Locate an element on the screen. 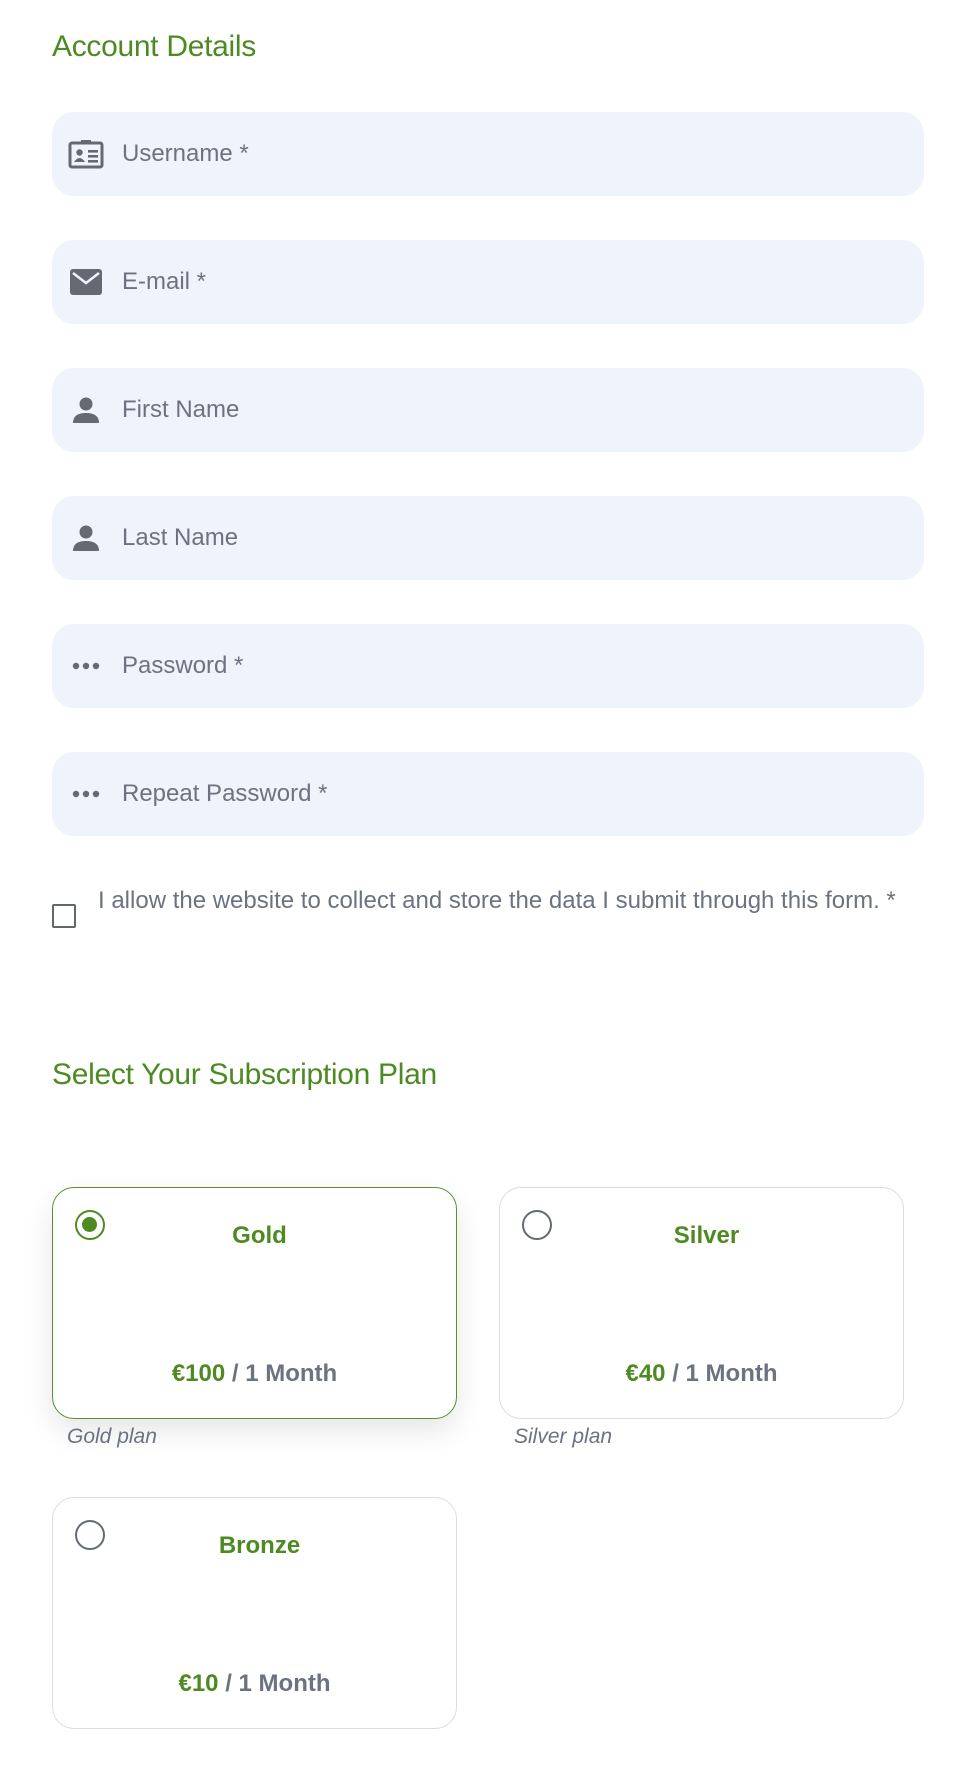 The width and height of the screenshot is (967, 1767). repeat-password-input is located at coordinates (502, 794).